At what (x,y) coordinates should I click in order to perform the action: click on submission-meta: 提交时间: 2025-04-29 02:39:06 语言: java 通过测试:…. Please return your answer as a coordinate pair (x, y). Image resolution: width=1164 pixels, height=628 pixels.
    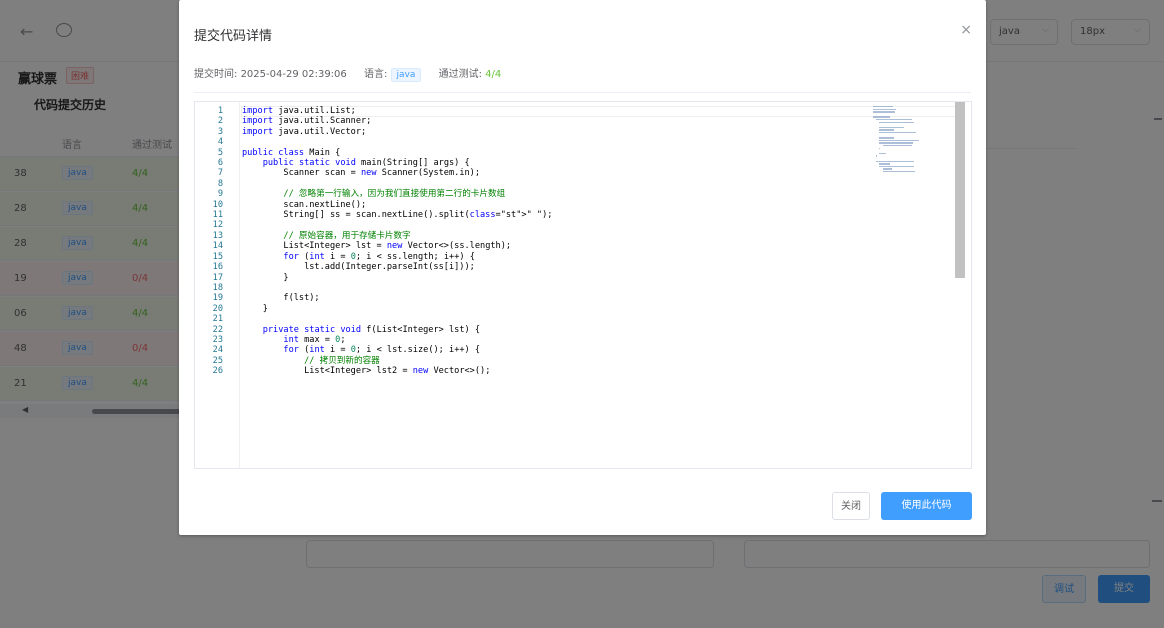
    Looking at the image, I should click on (347, 73).